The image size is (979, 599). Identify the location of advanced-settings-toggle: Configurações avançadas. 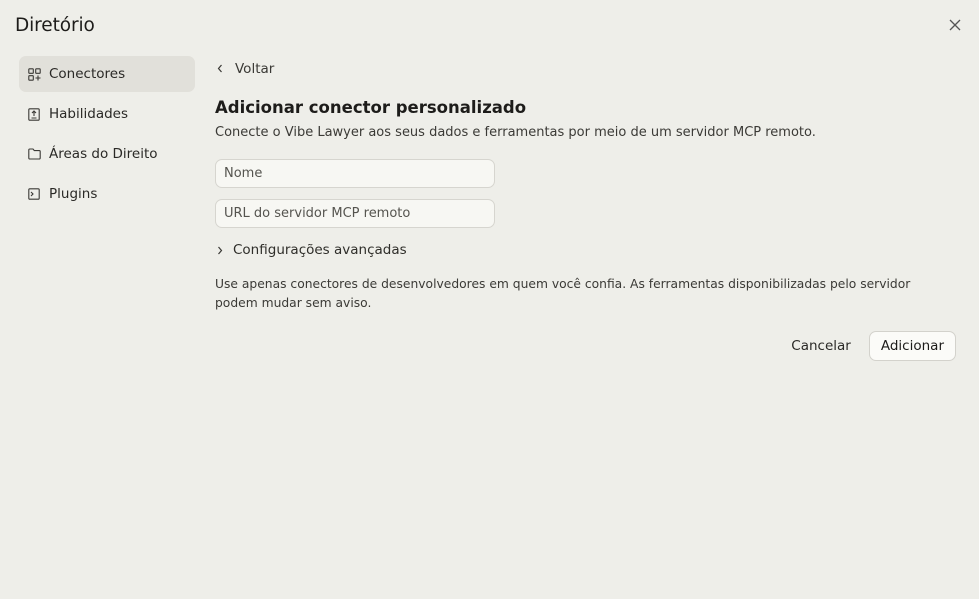
(312, 250).